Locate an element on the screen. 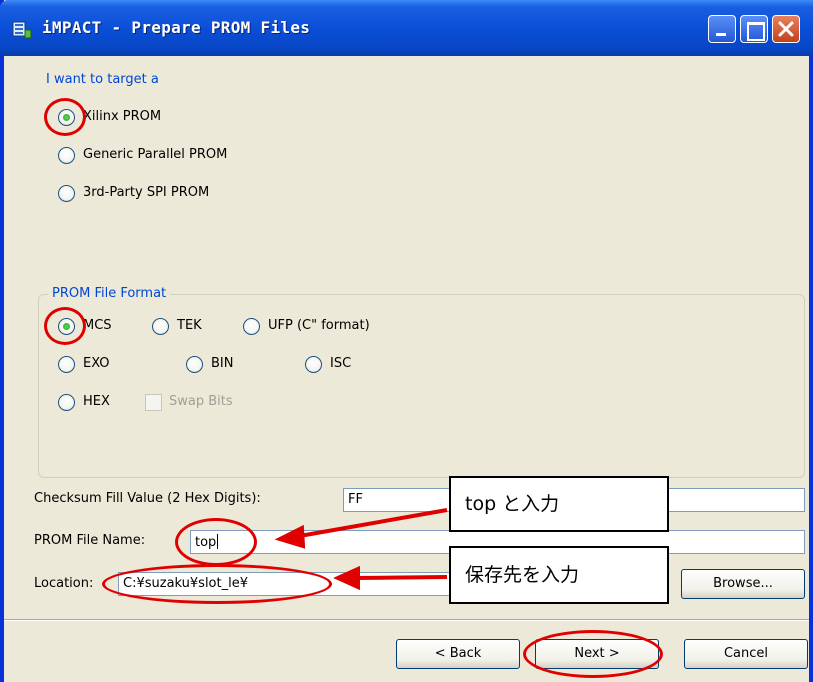 This screenshot has width=813, height=682. arrow-to-location is located at coordinates (400, 577).